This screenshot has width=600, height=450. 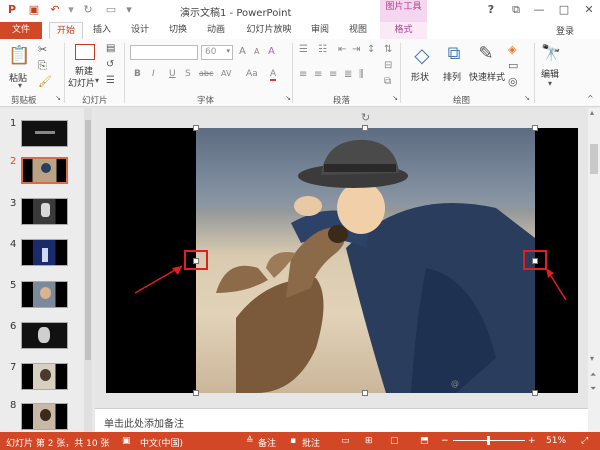 I want to click on editing-dropdown-icon: ▾, so click(x=550, y=83).